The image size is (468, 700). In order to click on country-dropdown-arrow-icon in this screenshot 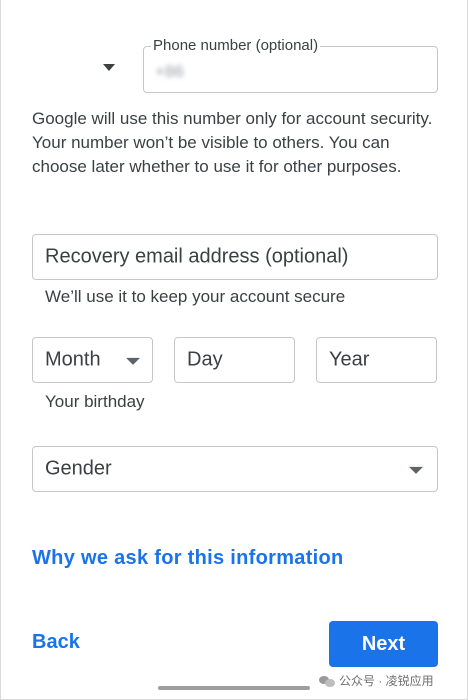, I will do `click(109, 67)`.